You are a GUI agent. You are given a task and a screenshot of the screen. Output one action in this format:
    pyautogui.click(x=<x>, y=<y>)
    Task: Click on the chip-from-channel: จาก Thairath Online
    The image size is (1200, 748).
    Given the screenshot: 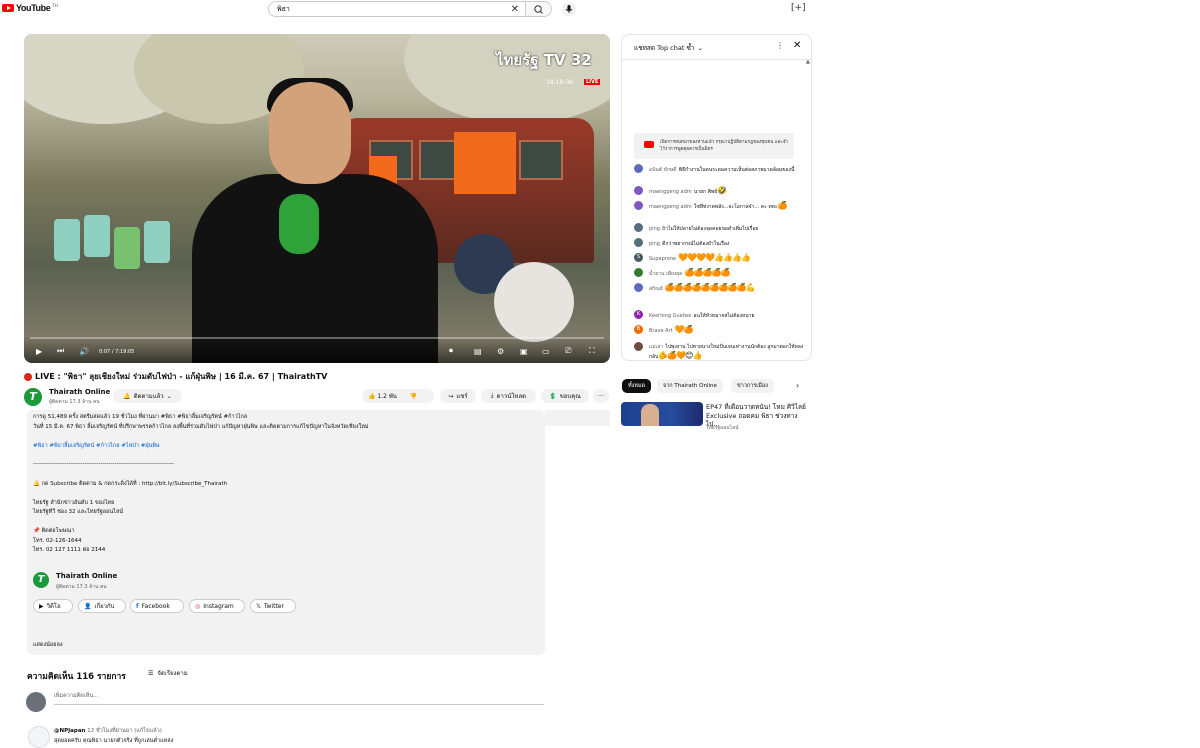 What is the action you would take?
    pyautogui.click(x=690, y=386)
    